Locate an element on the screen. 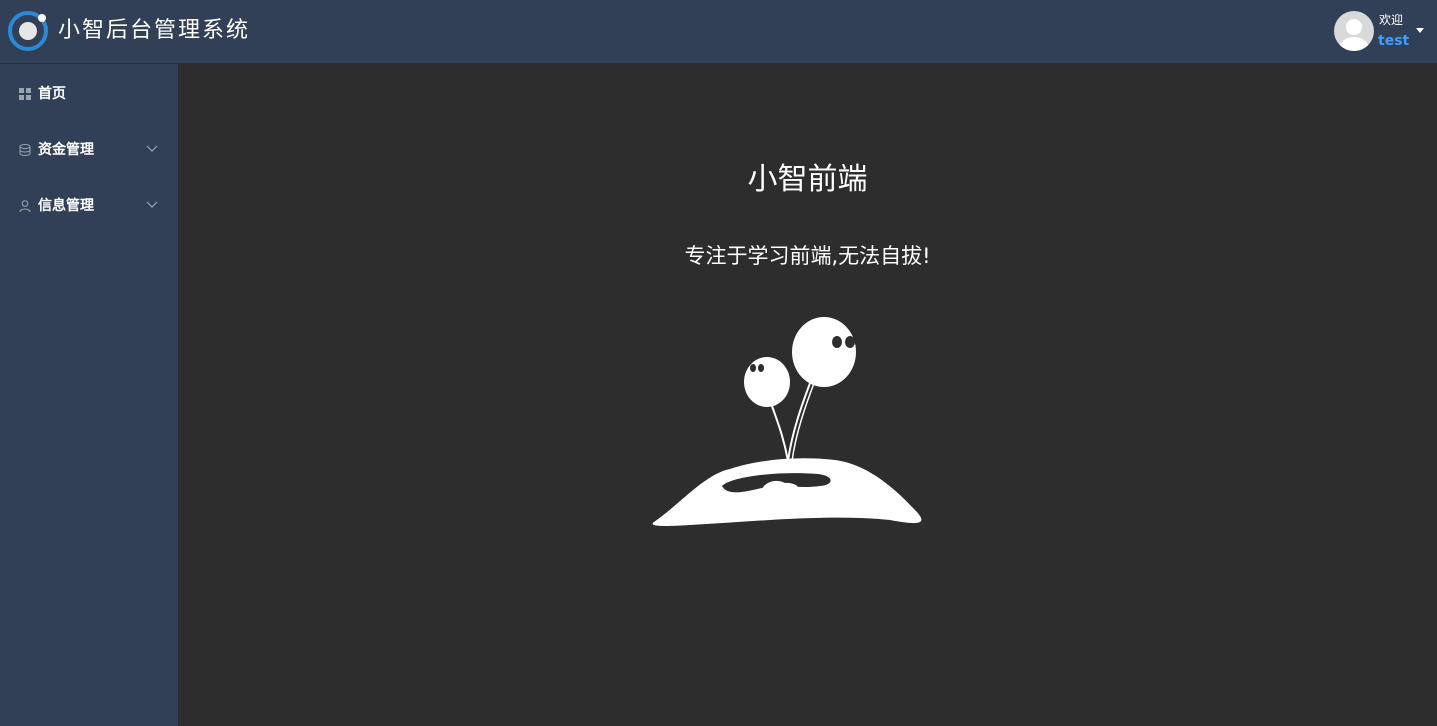 This screenshot has width=1437, height=726. sprout-island-illustration is located at coordinates (787, 421).